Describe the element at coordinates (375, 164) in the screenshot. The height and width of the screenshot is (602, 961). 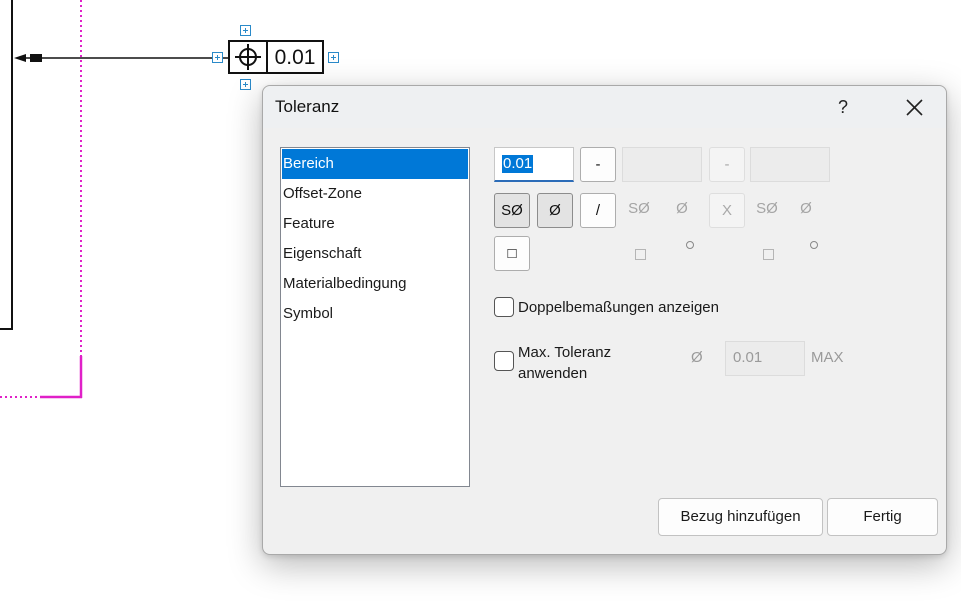
I see `list-item-bereich: Bereich` at that location.